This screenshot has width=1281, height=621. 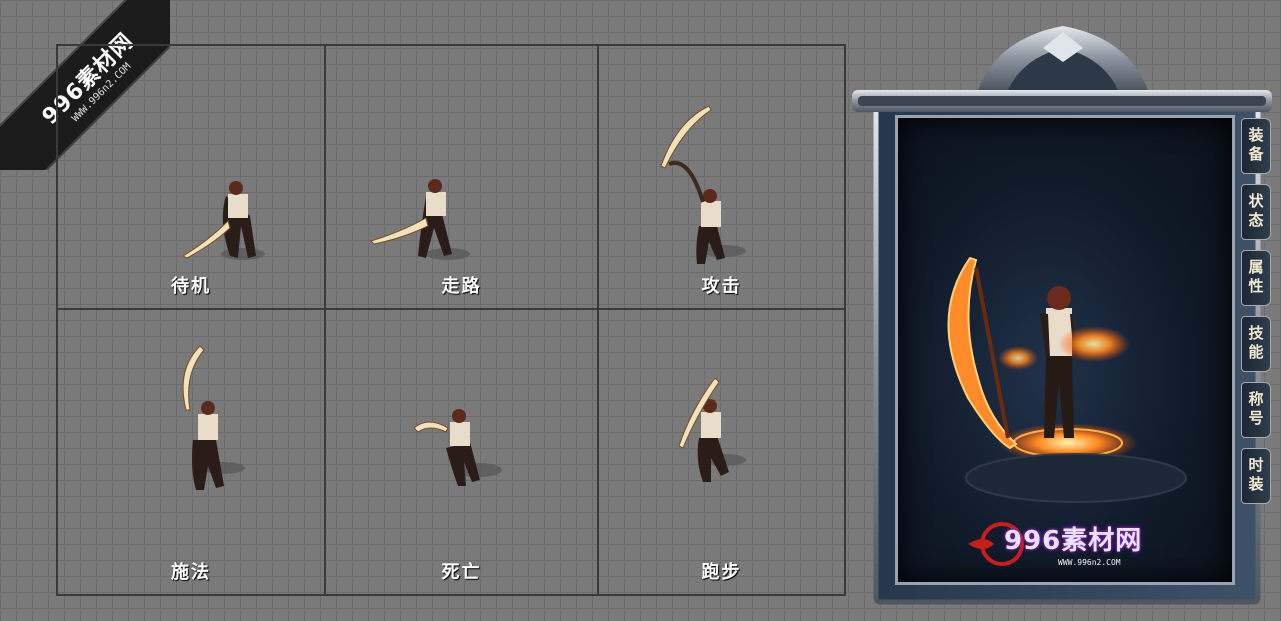 What do you see at coordinates (223, 220) in the screenshot?
I see `character-sprite-idle` at bounding box center [223, 220].